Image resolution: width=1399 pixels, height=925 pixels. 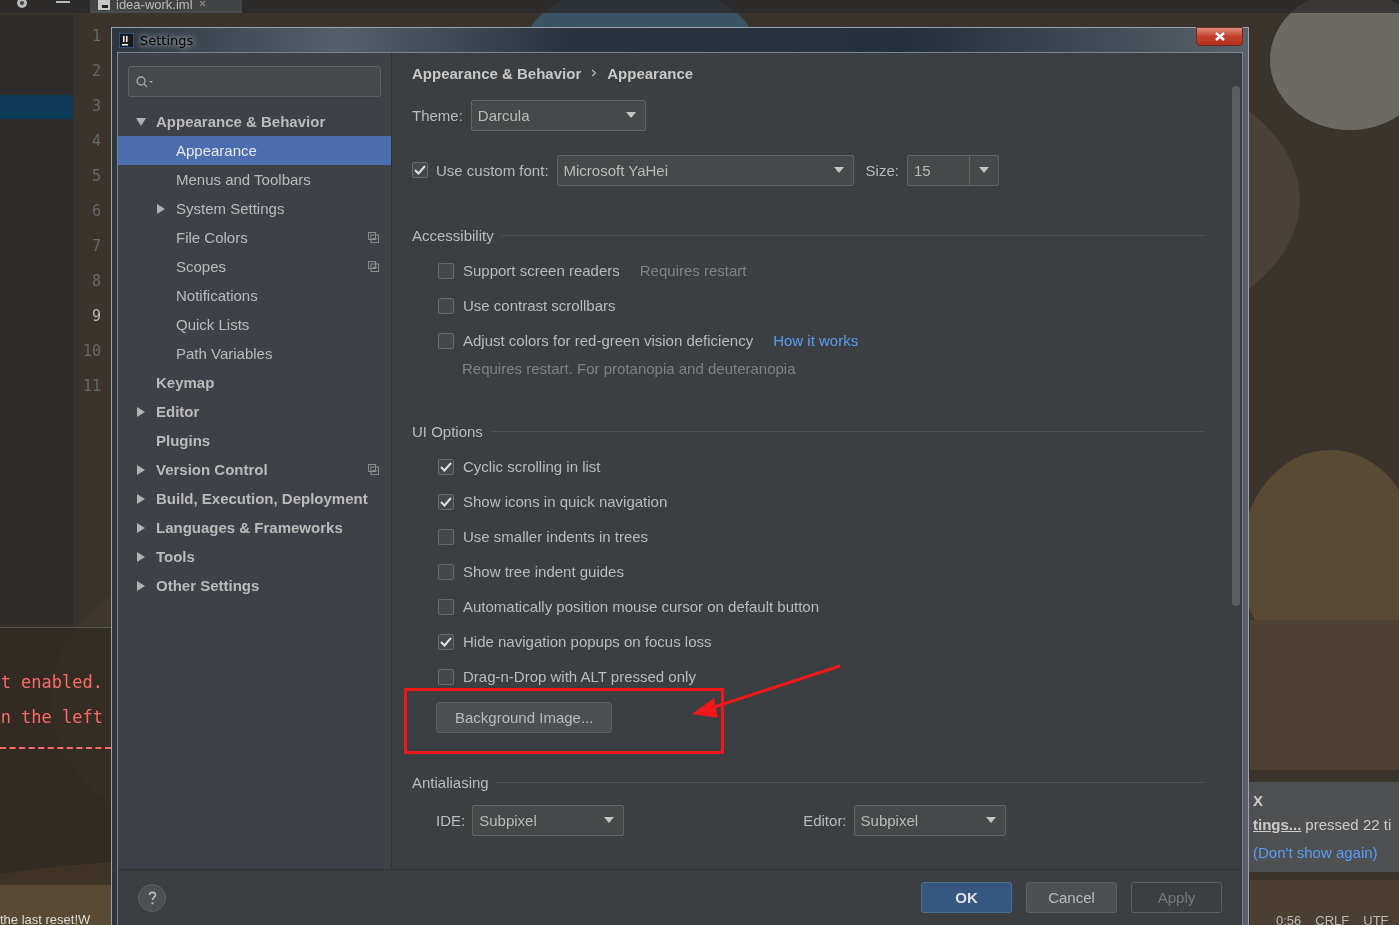 I want to click on tree-item: Languages & Frameworks, so click(x=254, y=527).